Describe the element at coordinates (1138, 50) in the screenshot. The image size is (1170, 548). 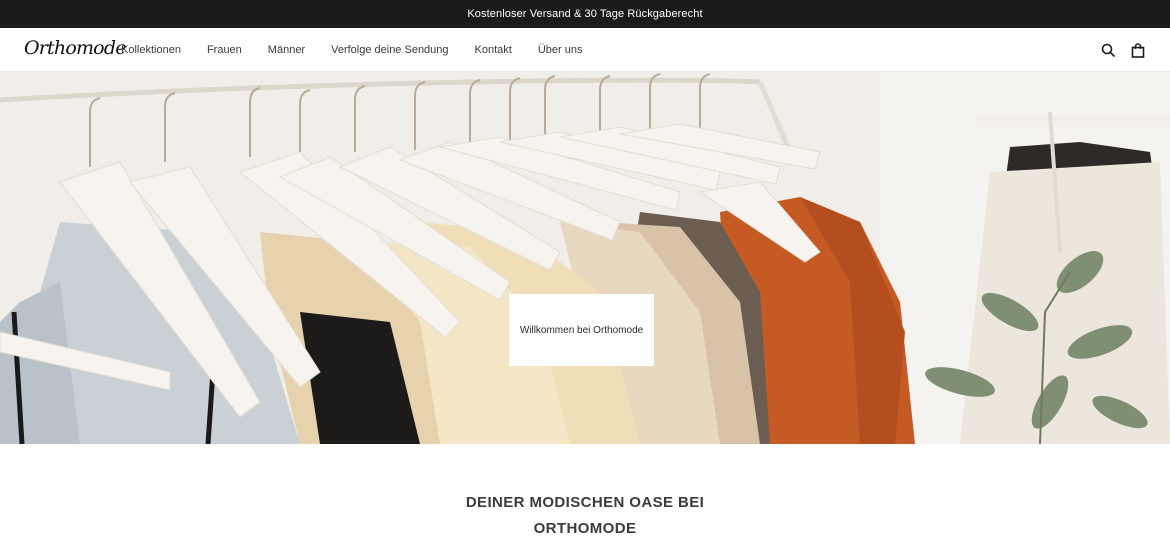
I see `shopping-bag-icon` at that location.